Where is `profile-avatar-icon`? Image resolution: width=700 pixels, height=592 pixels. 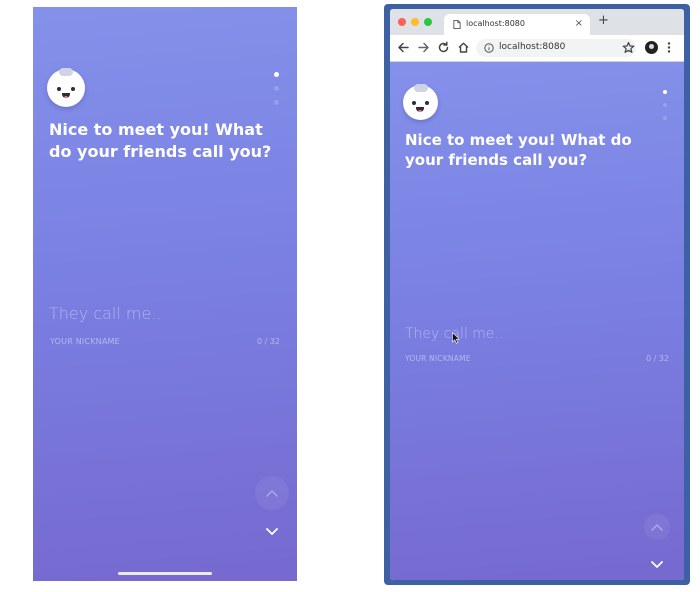
profile-avatar-icon is located at coordinates (651, 47).